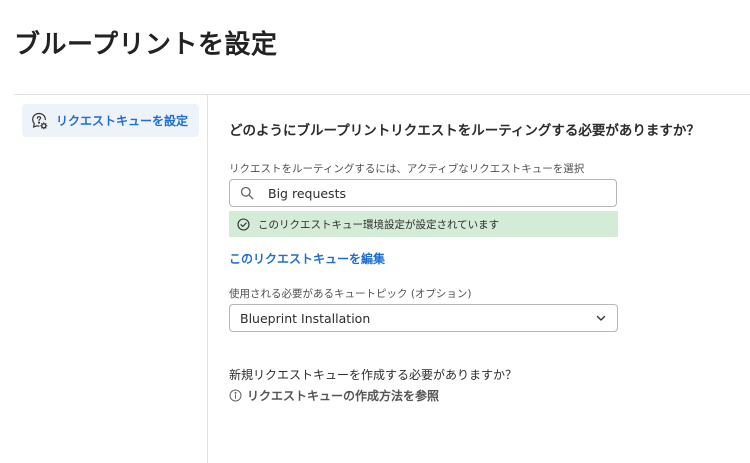  Describe the element at coordinates (373, 375) in the screenshot. I see `new-queue-question: 新規リクエストキューを作成する必要がありますか？` at that location.